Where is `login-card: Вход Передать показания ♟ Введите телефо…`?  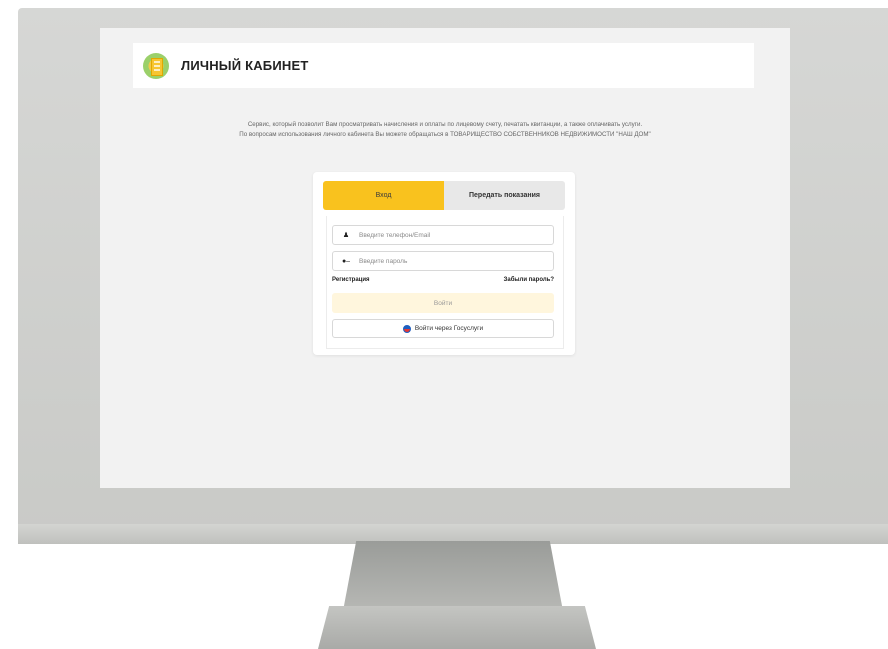 login-card: Вход Передать показания ♟ Введите телефо… is located at coordinates (444, 263).